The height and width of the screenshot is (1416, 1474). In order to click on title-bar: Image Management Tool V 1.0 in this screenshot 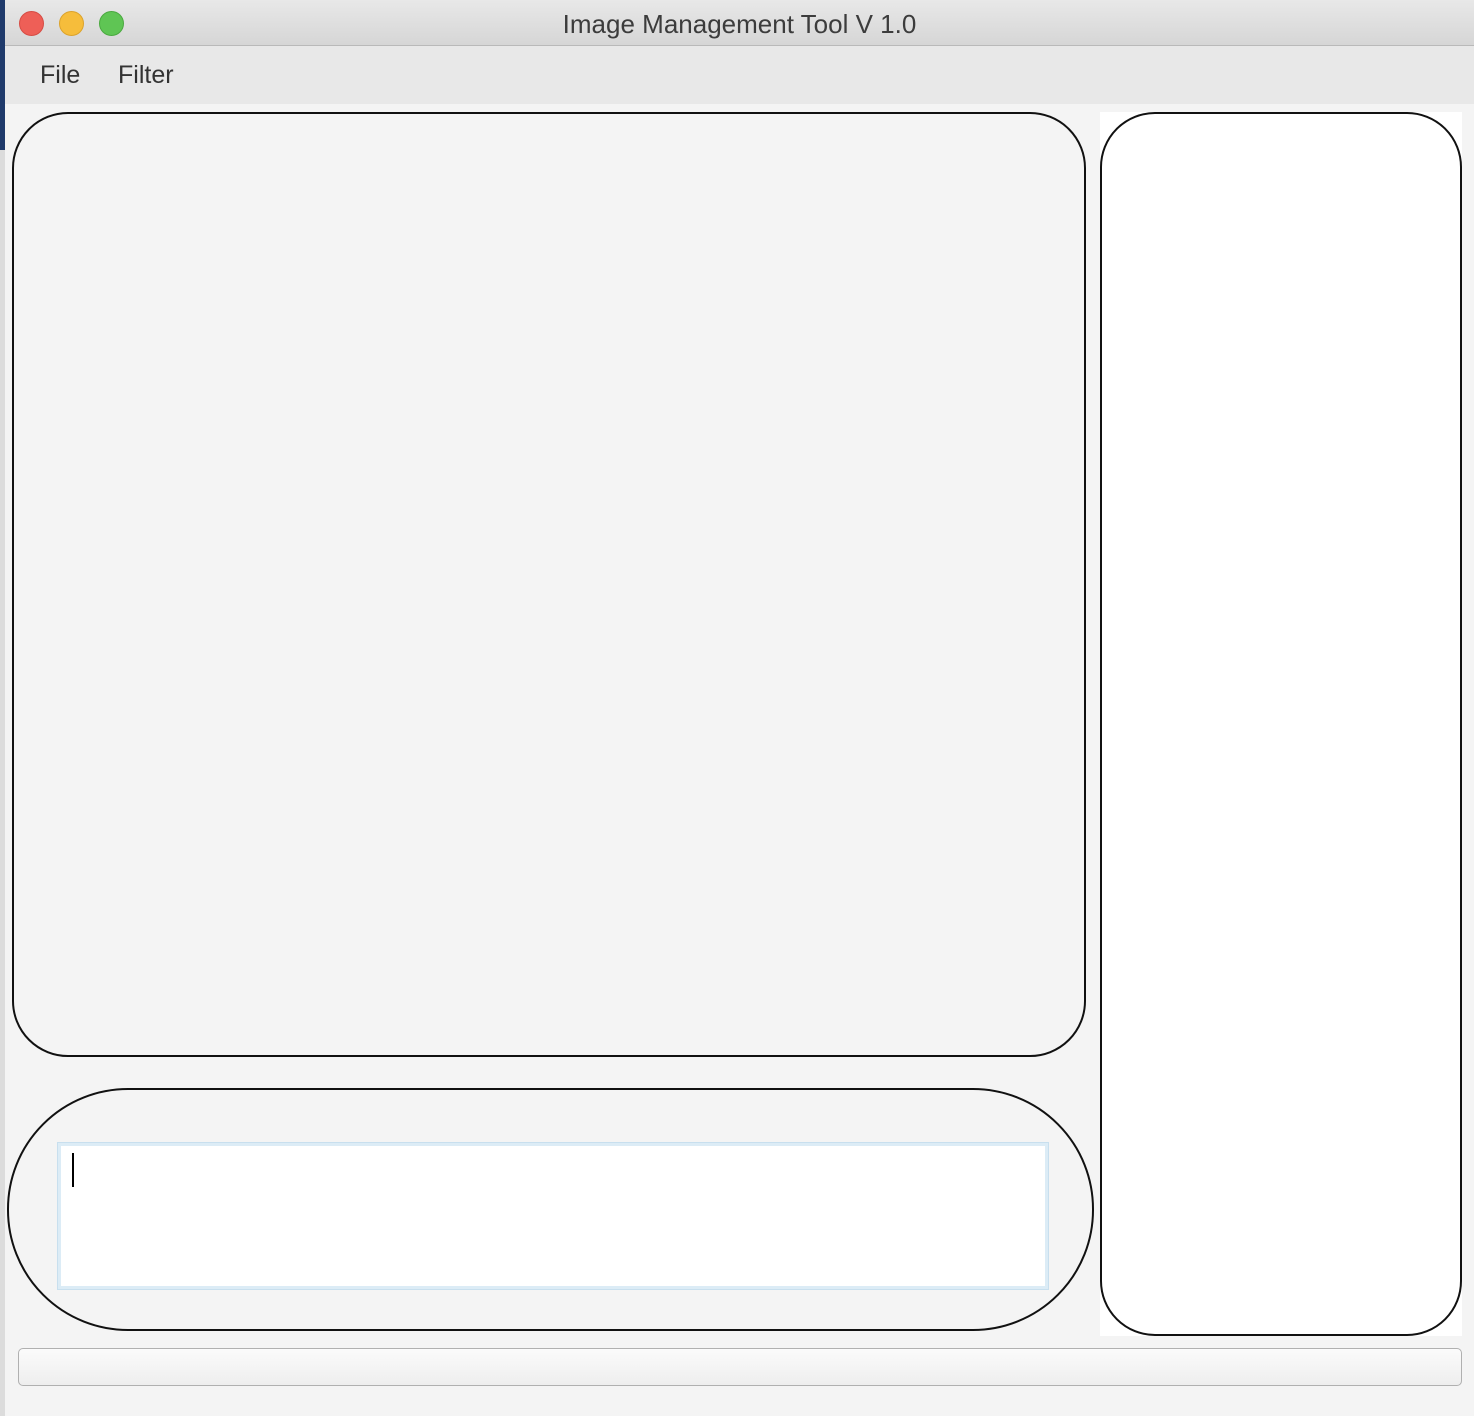, I will do `click(739, 23)`.